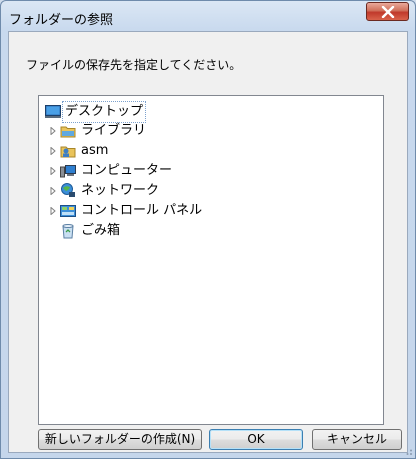 Image resolution: width=416 pixels, height=459 pixels. I want to click on tree-item-label: asm, so click(95, 150).